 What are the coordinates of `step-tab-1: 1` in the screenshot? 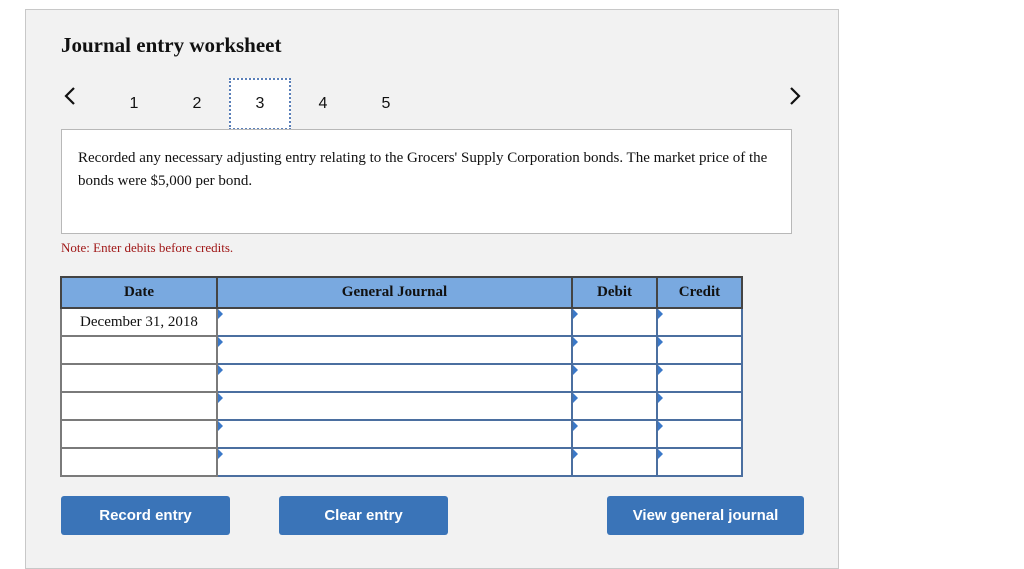 It's located at (134, 104).